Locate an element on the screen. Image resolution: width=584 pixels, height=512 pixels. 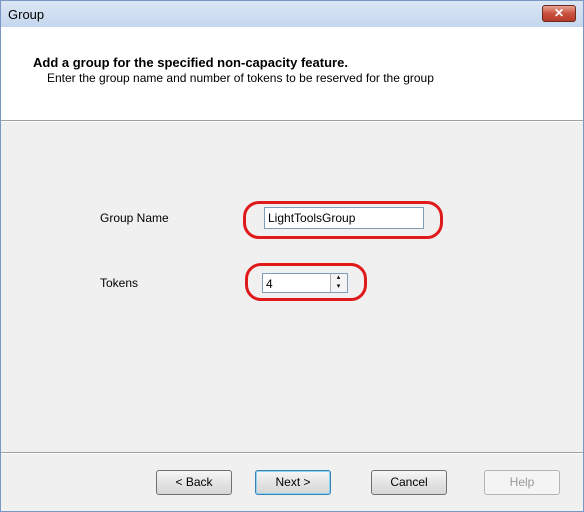
header-divider is located at coordinates (292, 121).